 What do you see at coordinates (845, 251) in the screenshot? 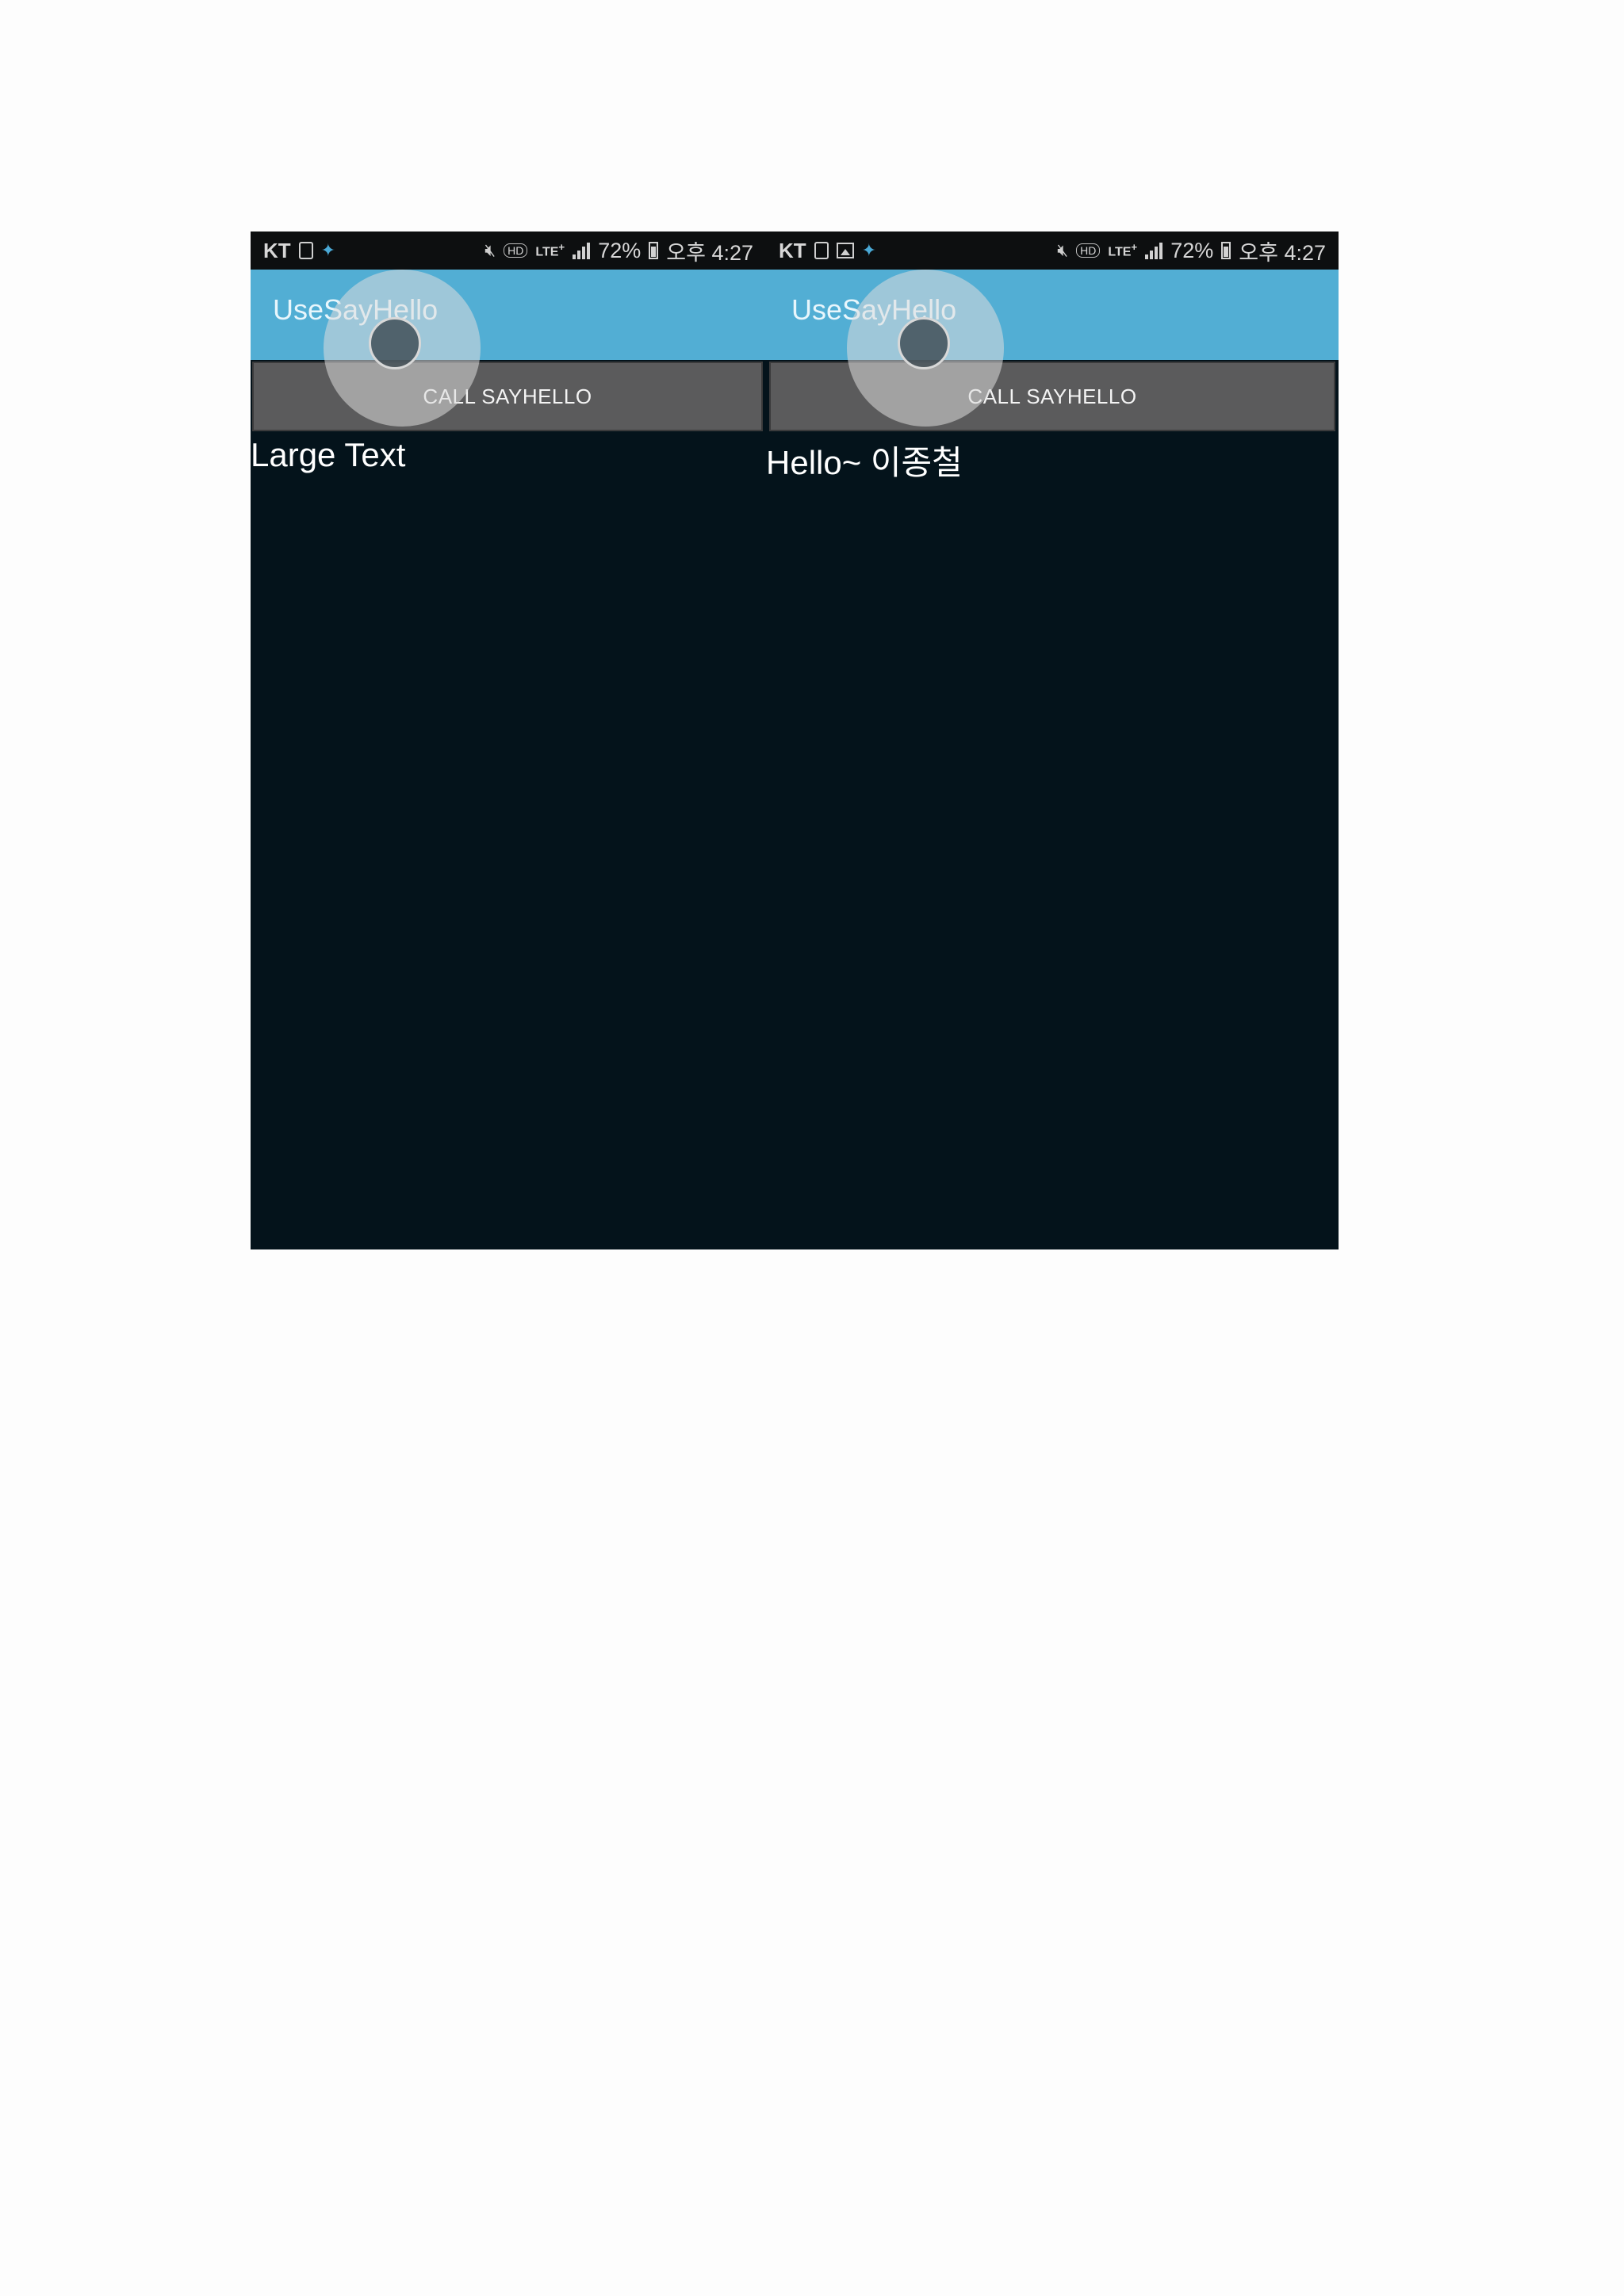
I see `image-icon` at bounding box center [845, 251].